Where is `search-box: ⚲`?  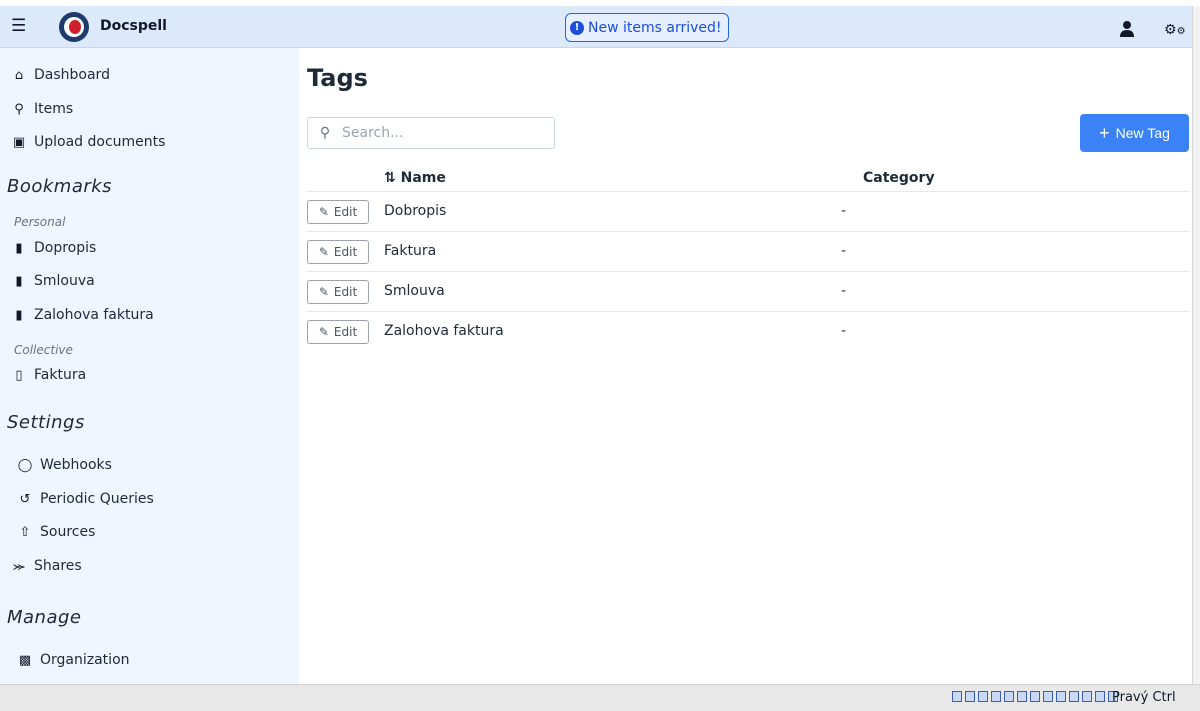
search-box: ⚲ is located at coordinates (431, 133).